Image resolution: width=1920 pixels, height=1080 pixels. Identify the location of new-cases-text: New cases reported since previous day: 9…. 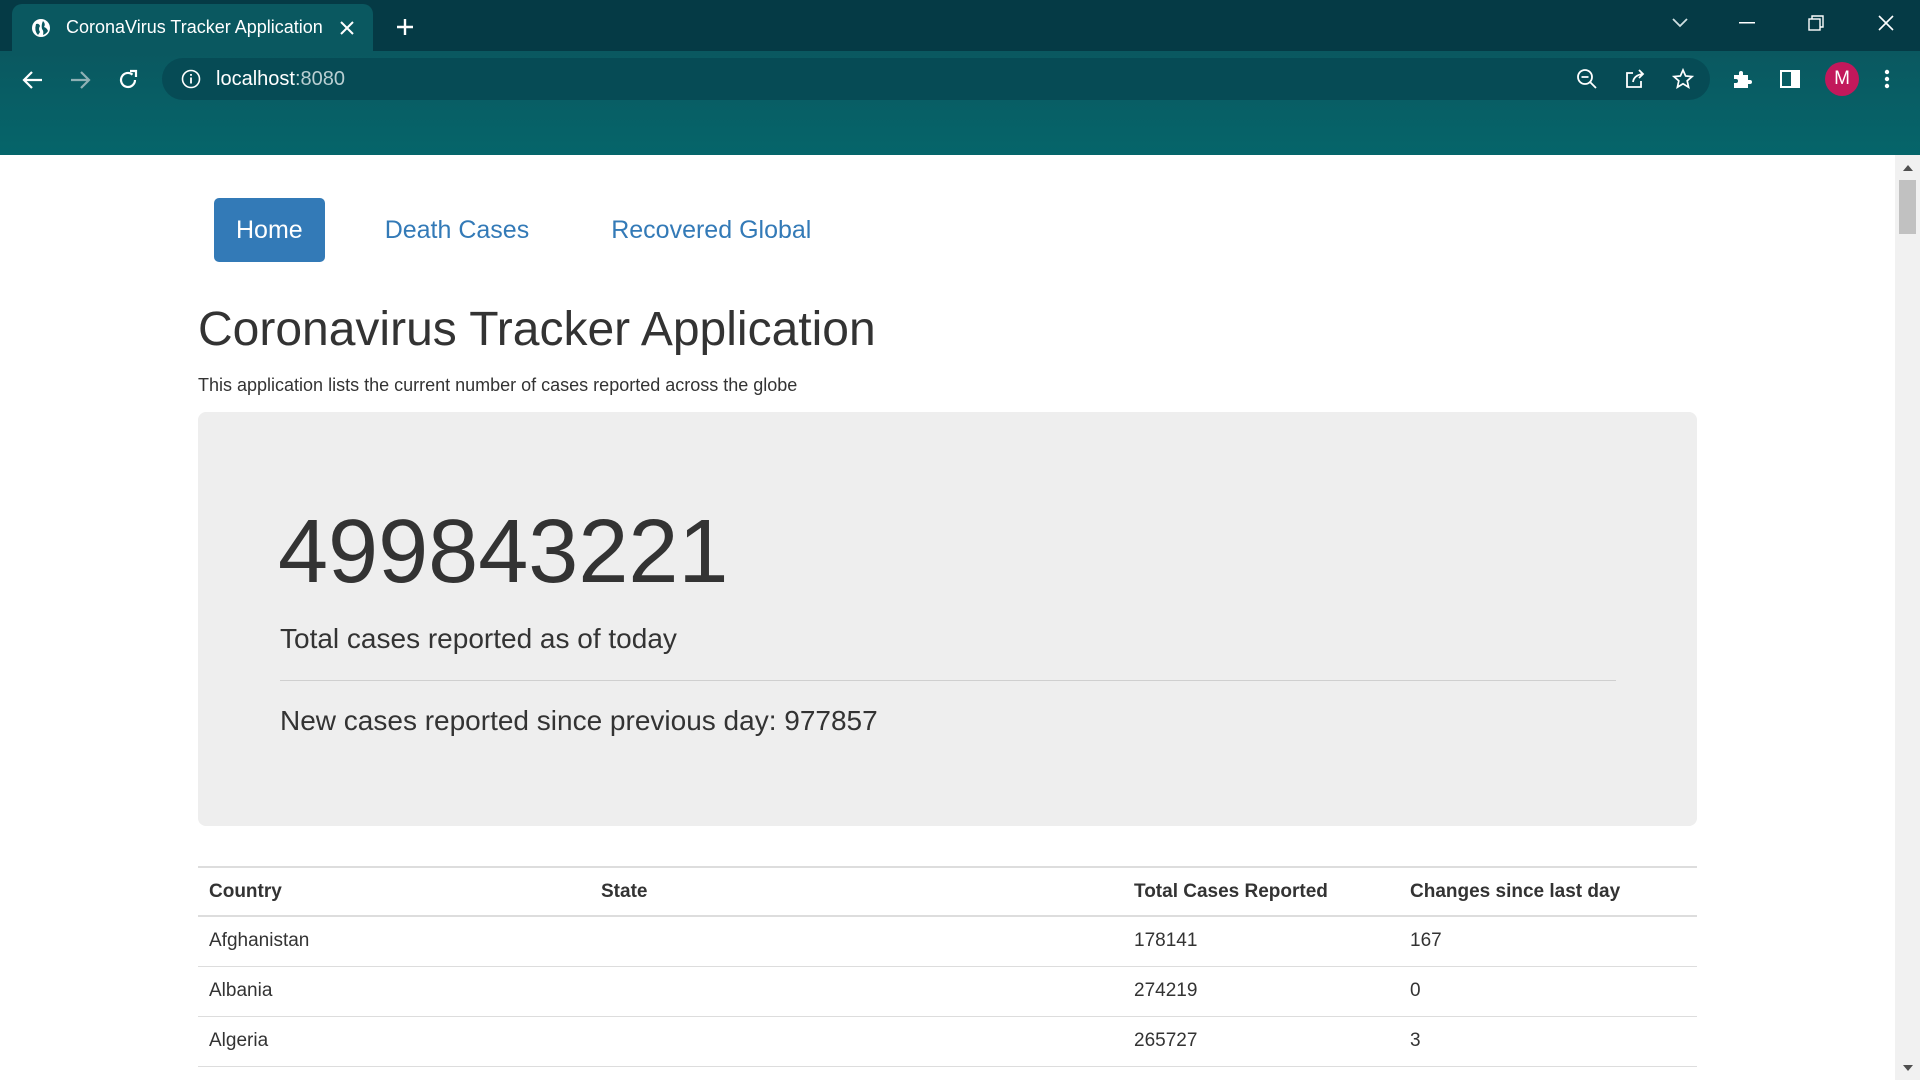
(579, 720).